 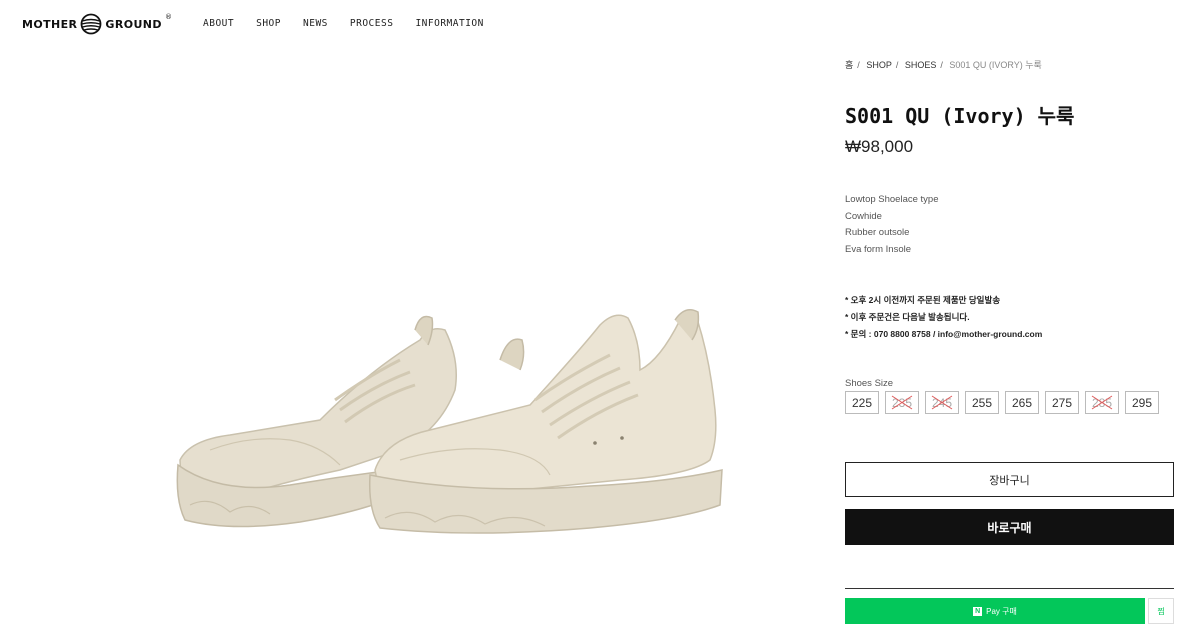 I want to click on divider, so click(x=1009, y=588).